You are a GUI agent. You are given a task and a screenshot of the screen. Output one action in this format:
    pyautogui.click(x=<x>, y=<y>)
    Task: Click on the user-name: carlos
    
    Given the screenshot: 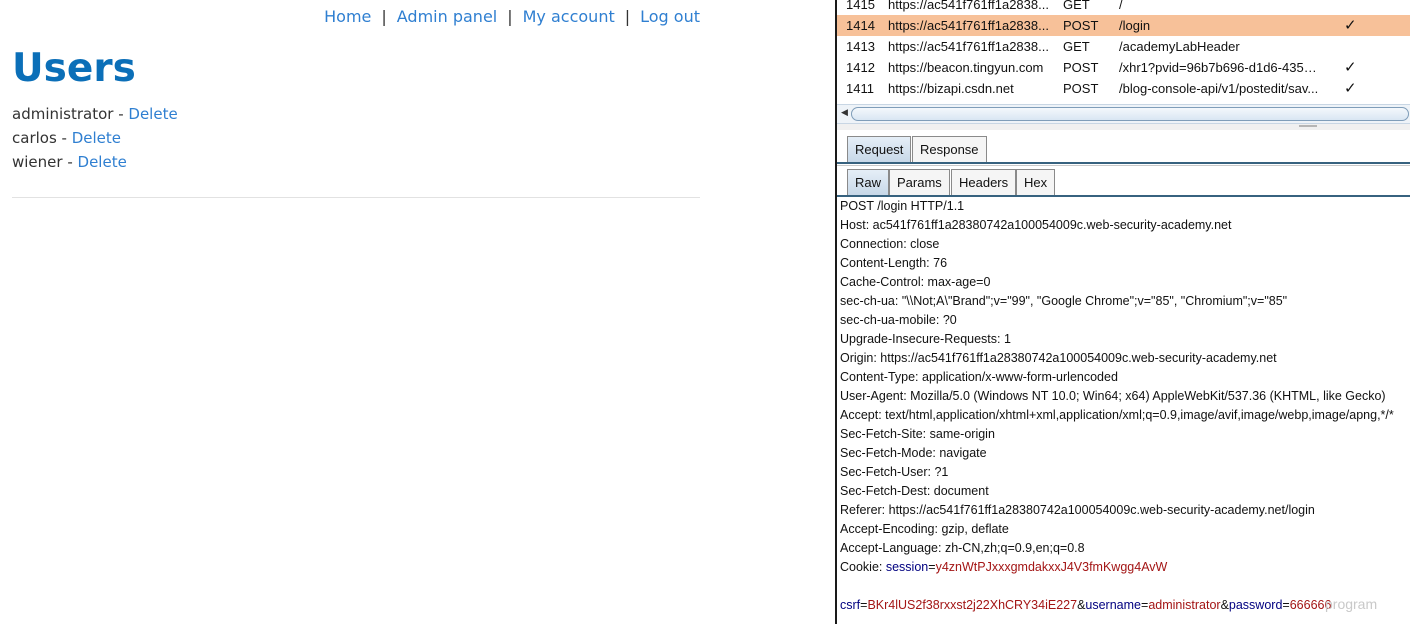 What is the action you would take?
    pyautogui.click(x=34, y=138)
    